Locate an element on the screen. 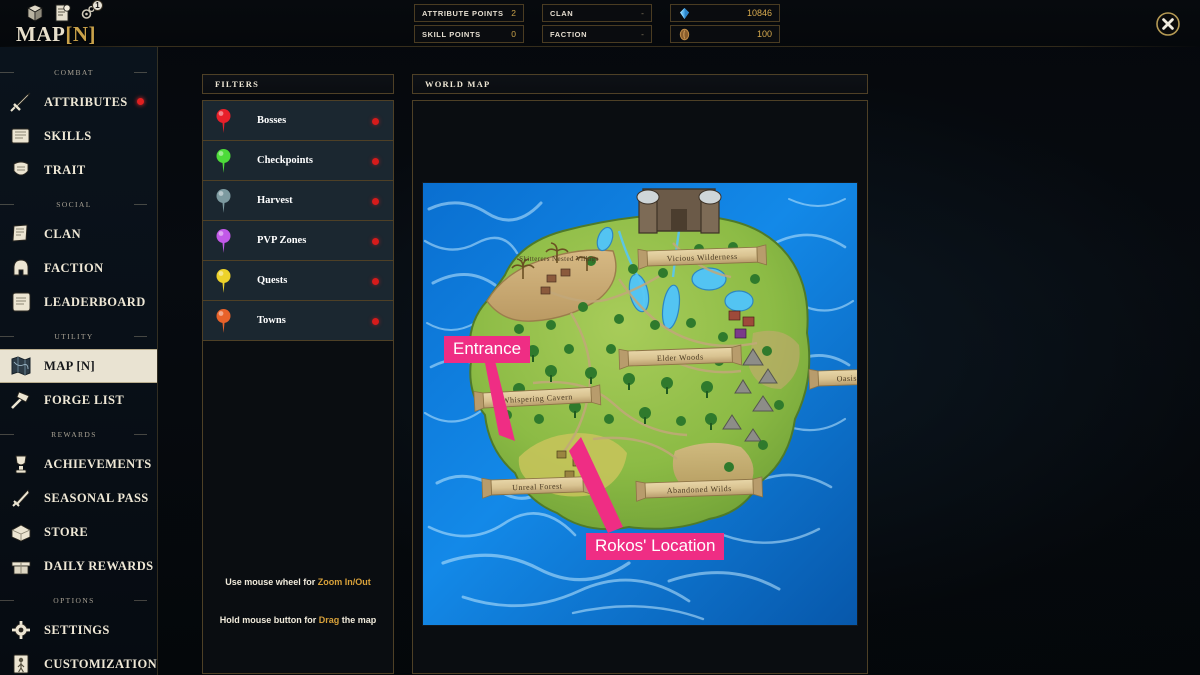  sidebar-item-leaderboard: LEADERBOARD is located at coordinates (78, 302).